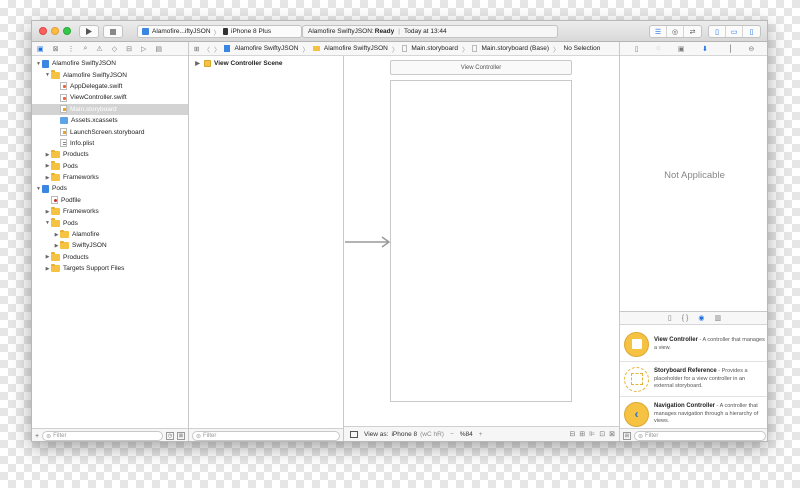 The height and width of the screenshot is (488, 800). What do you see at coordinates (40, 49) in the screenshot?
I see `folder-navigator-icon: ▣` at bounding box center [40, 49].